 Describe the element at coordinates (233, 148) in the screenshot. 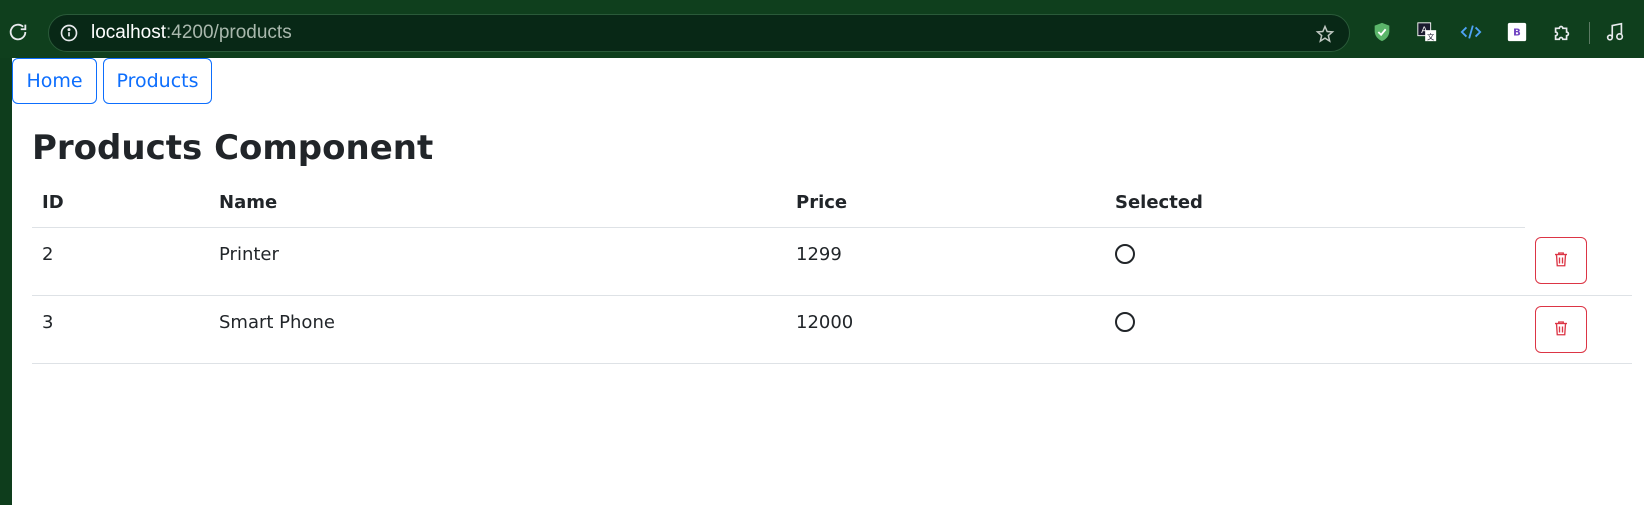

I see `page-title: Products Component` at that location.